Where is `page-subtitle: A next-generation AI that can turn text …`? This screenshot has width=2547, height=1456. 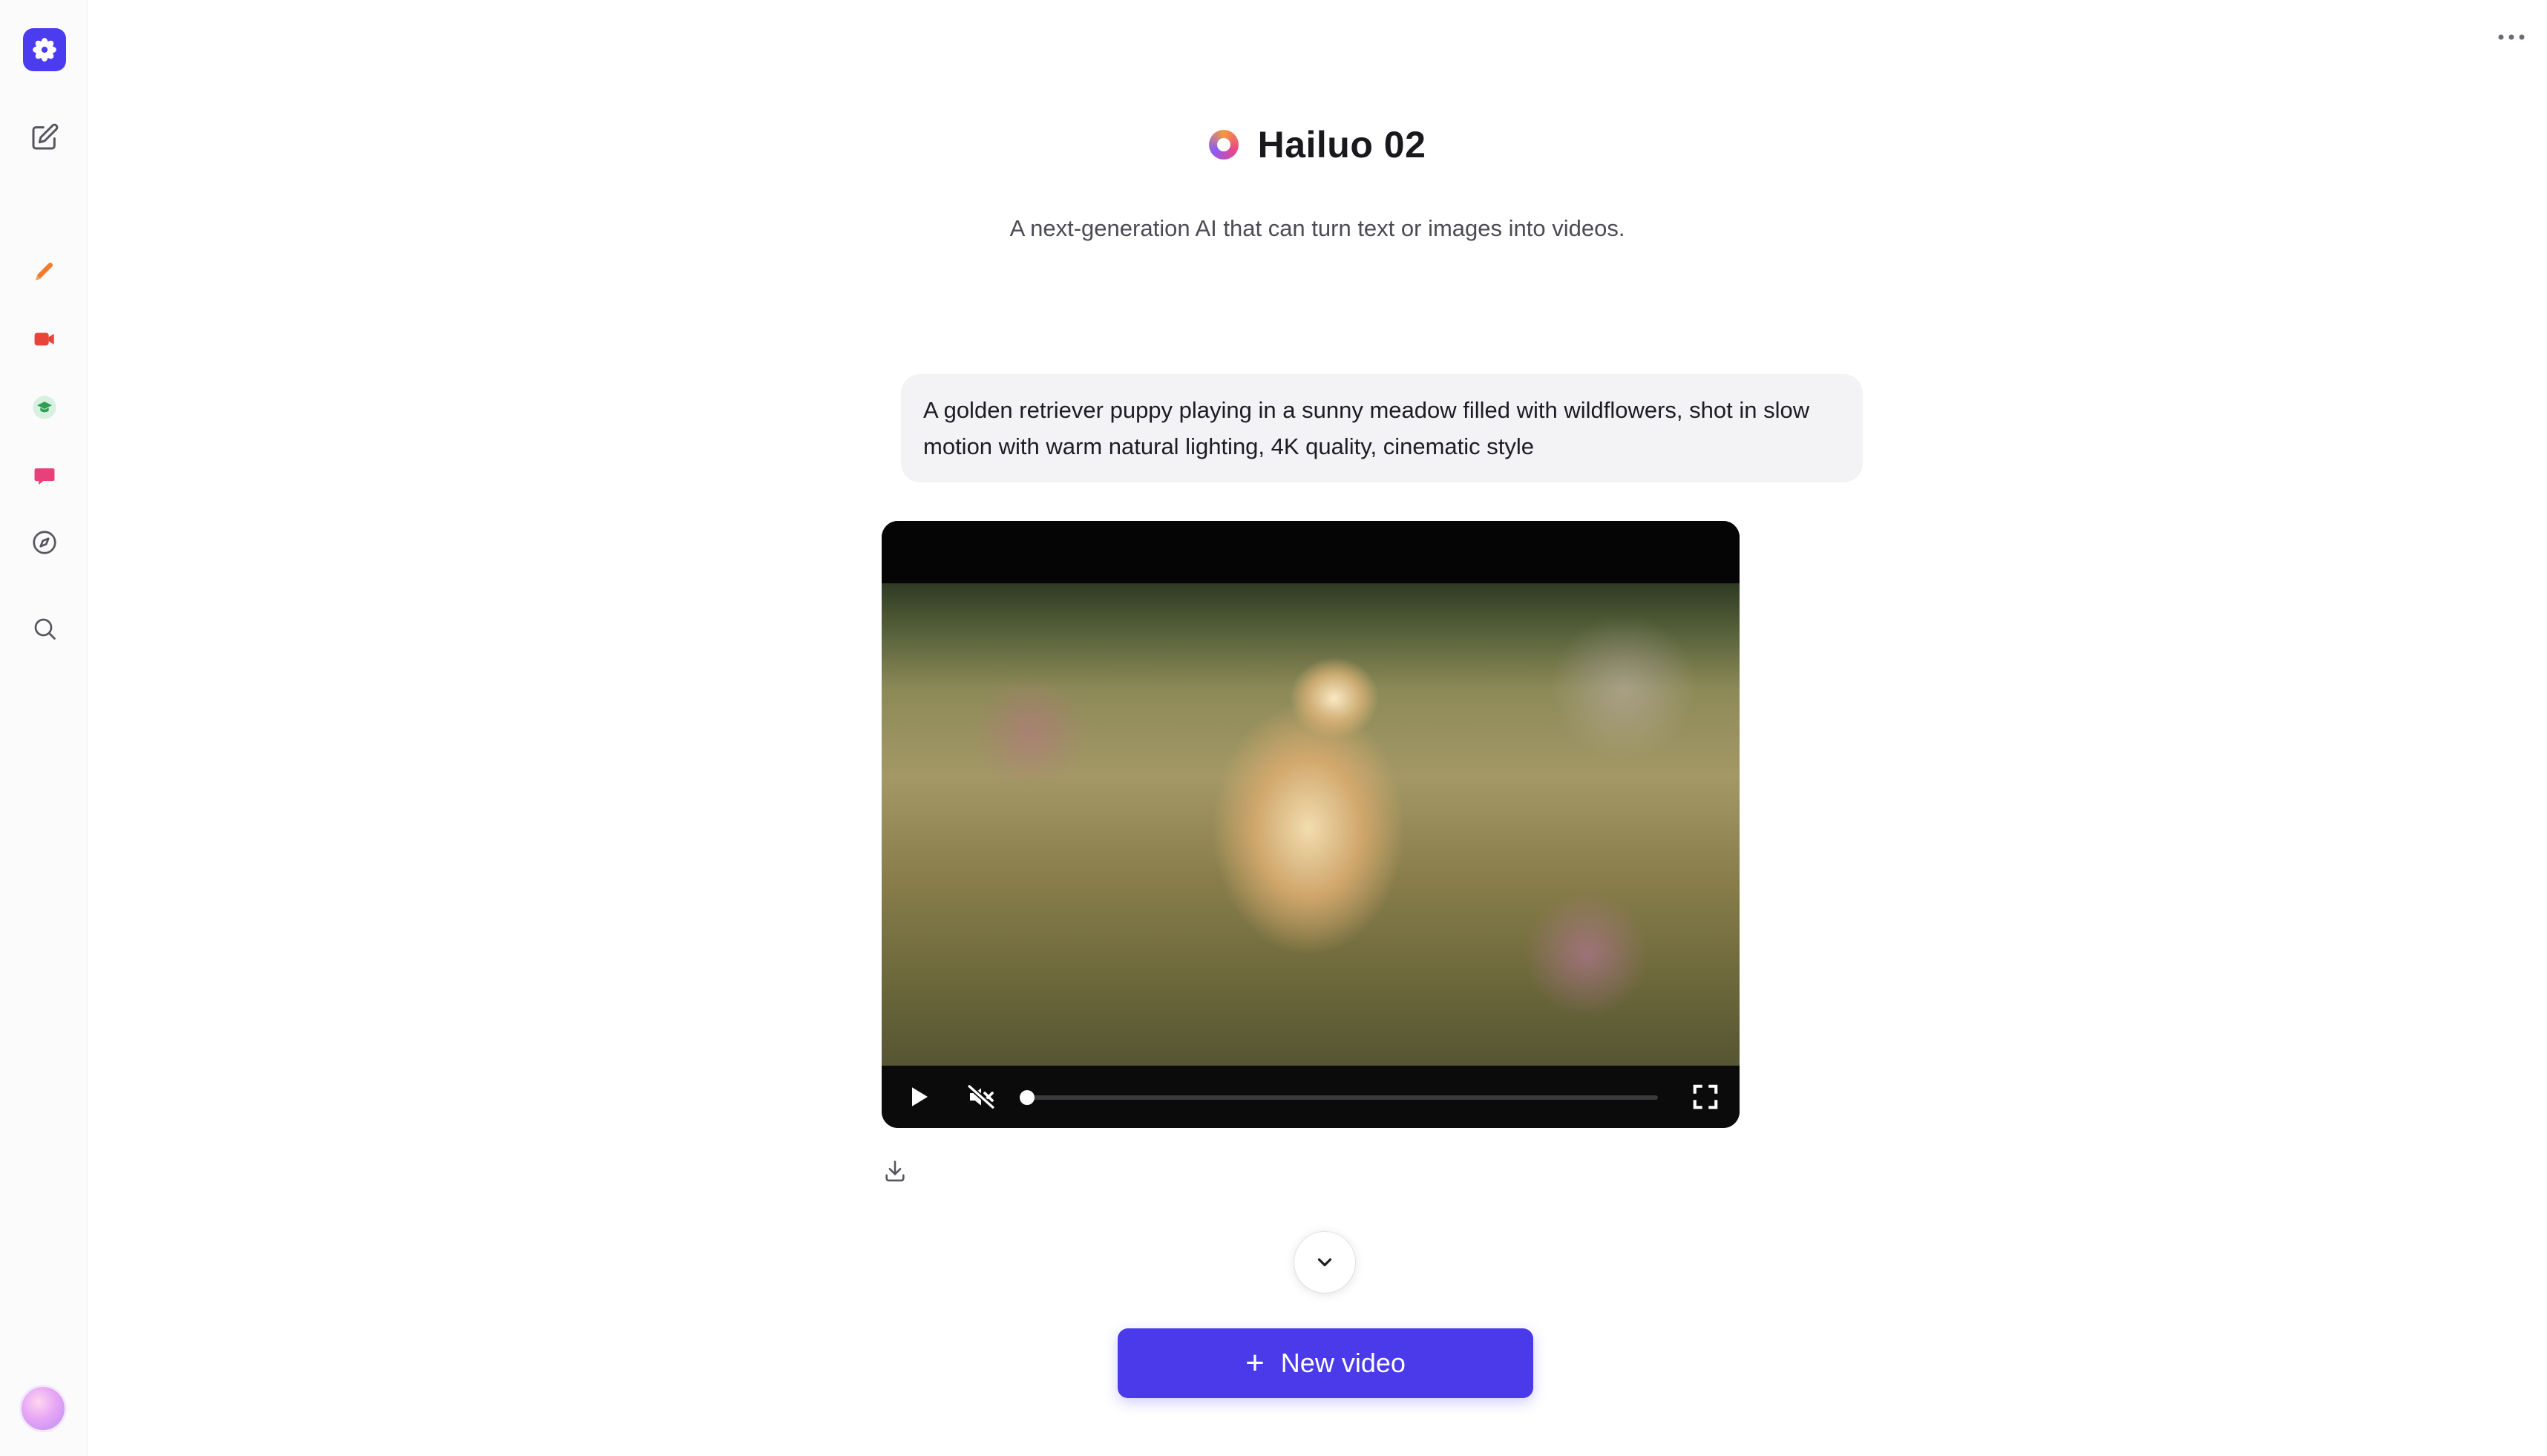 page-subtitle: A next-generation AI that can turn text … is located at coordinates (1317, 228).